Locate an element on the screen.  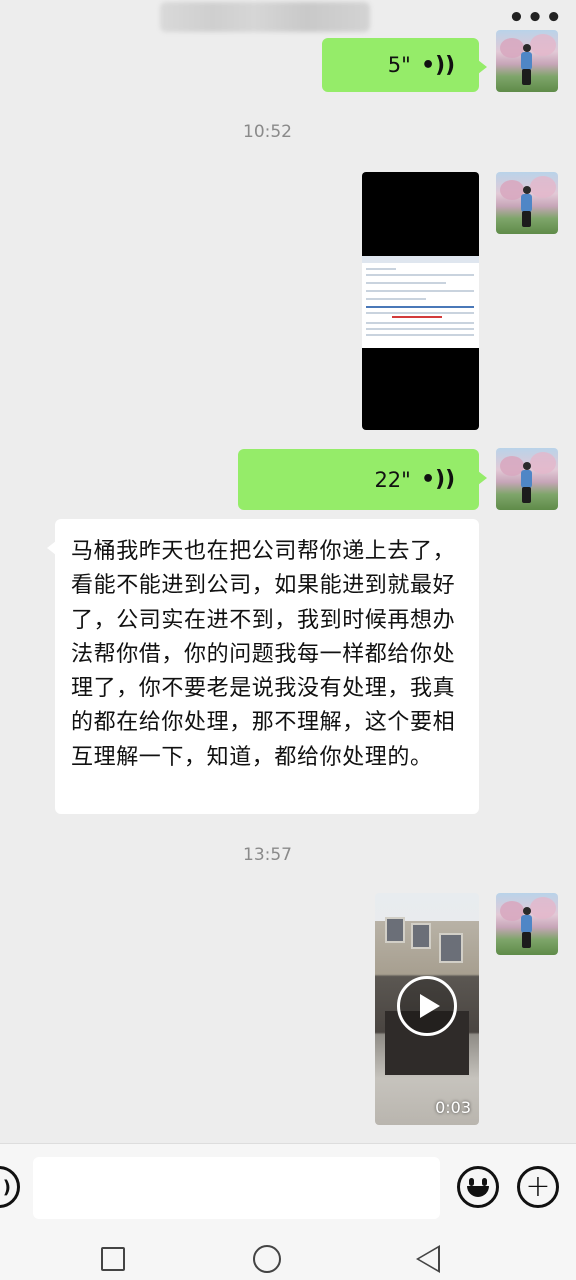
voice-input-icon: ) is located at coordinates (10, 1187).